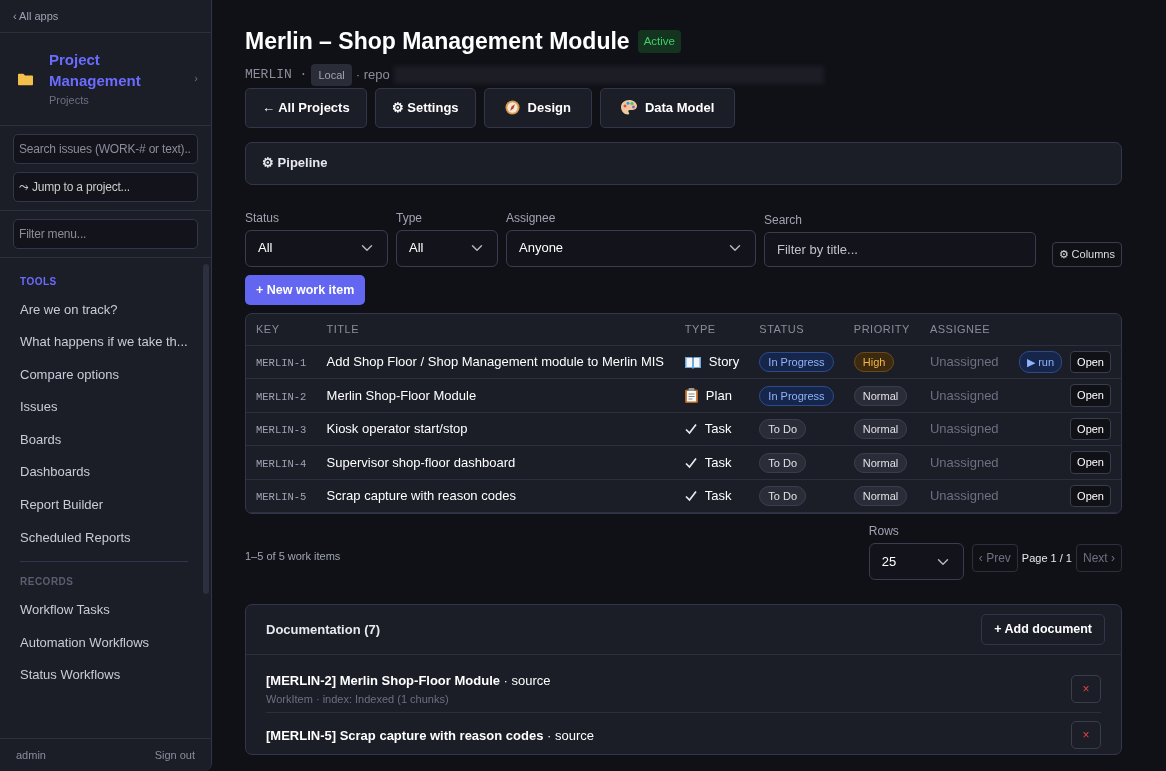  Describe the element at coordinates (700, 329) in the screenshot. I see `column-header: TYPE` at that location.